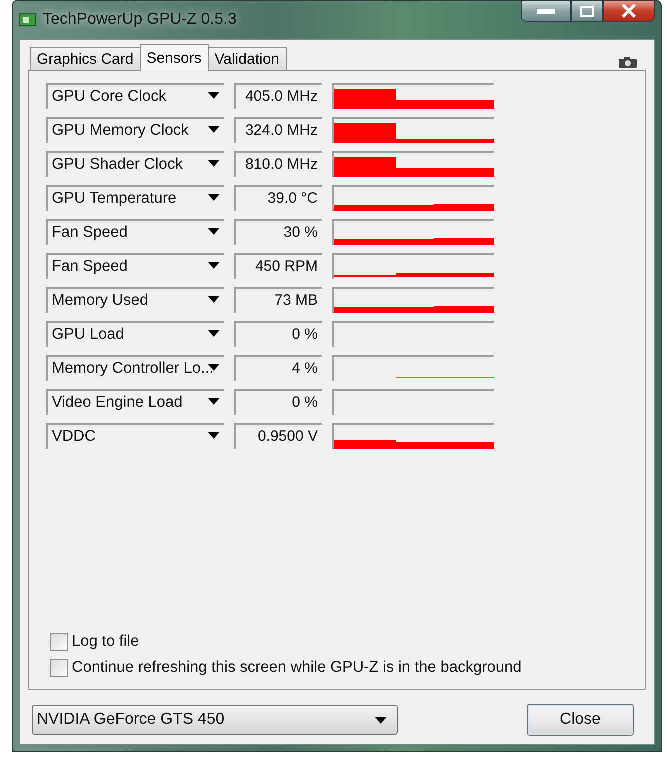 Image resolution: width=670 pixels, height=758 pixels. Describe the element at coordinates (278, 266) in the screenshot. I see `sensor-reading: 450 RPM` at that location.